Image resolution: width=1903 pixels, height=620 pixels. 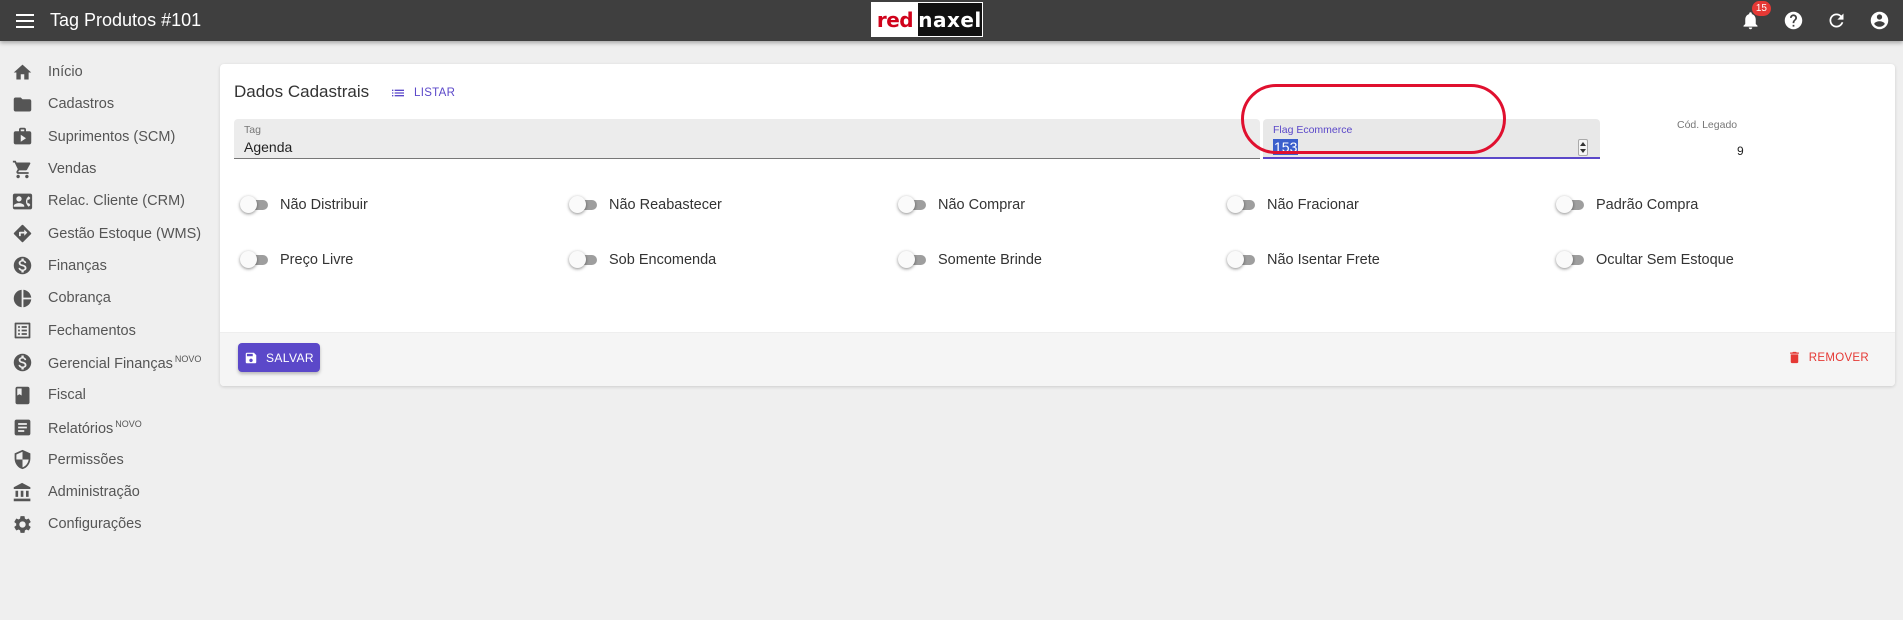 What do you see at coordinates (65, 72) in the screenshot?
I see `sidebar-item-label: Início` at bounding box center [65, 72].